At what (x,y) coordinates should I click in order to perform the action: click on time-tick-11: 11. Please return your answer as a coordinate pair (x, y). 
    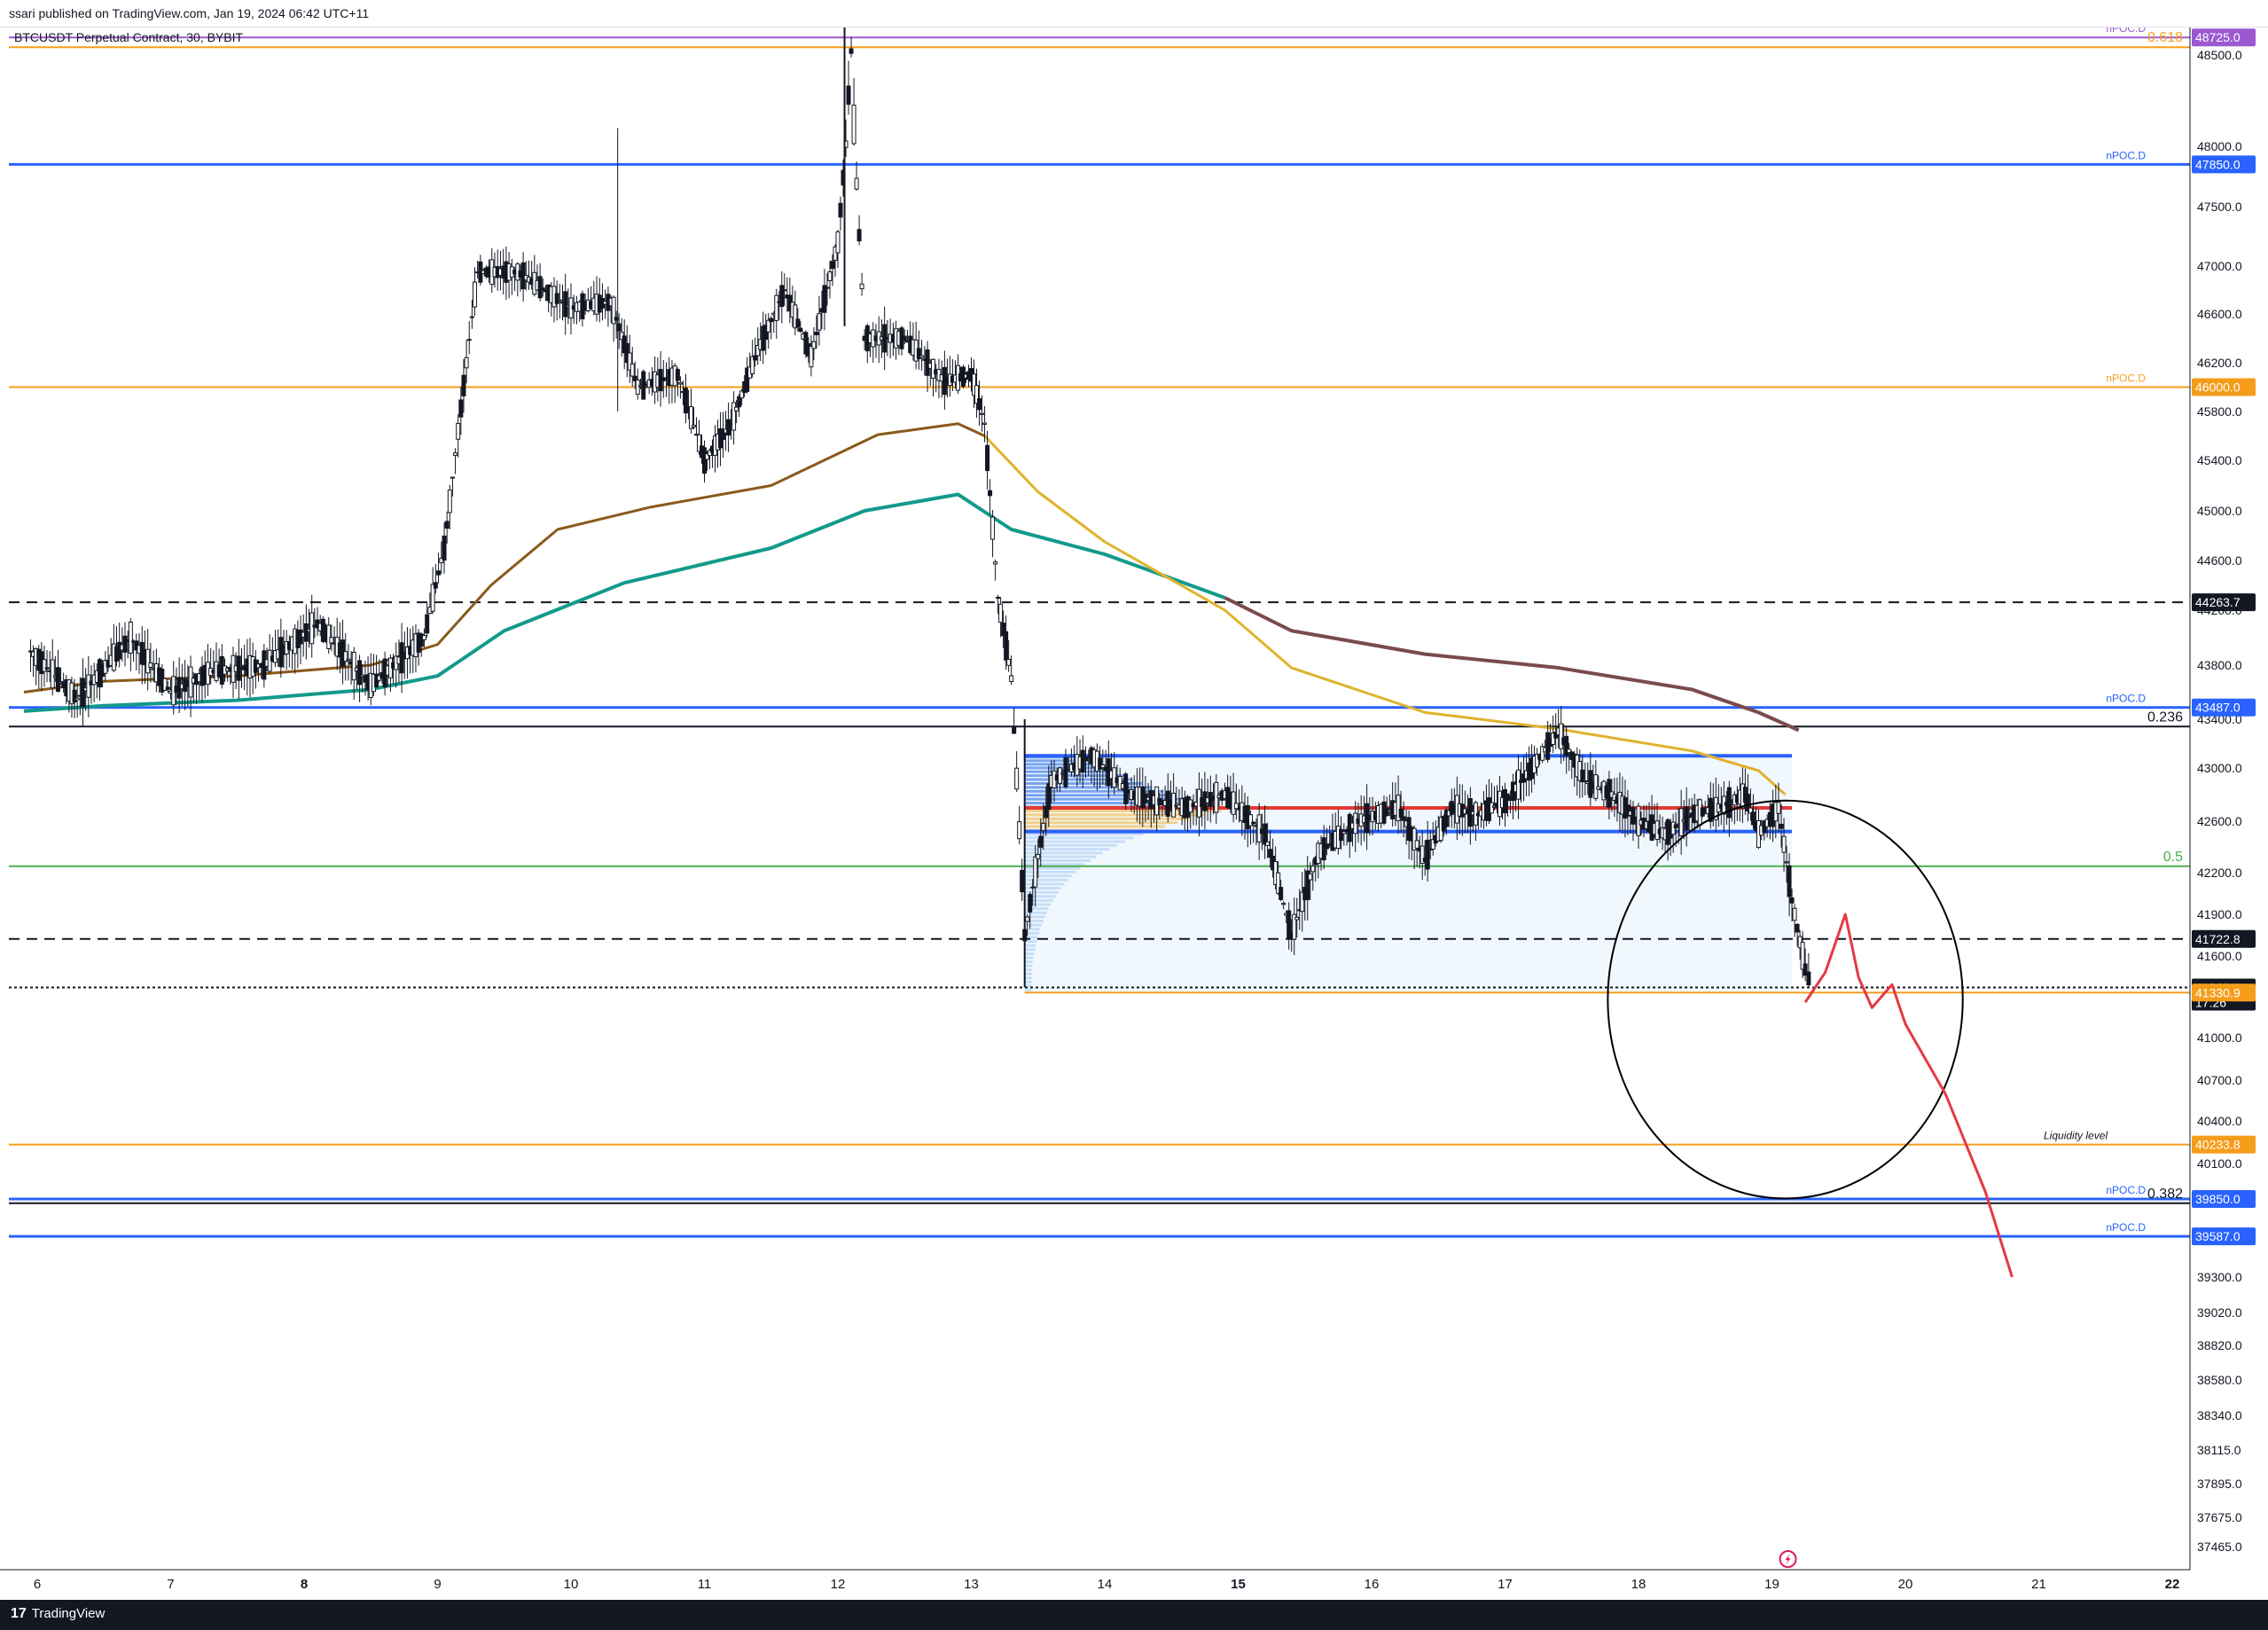
    Looking at the image, I should click on (705, 1584).